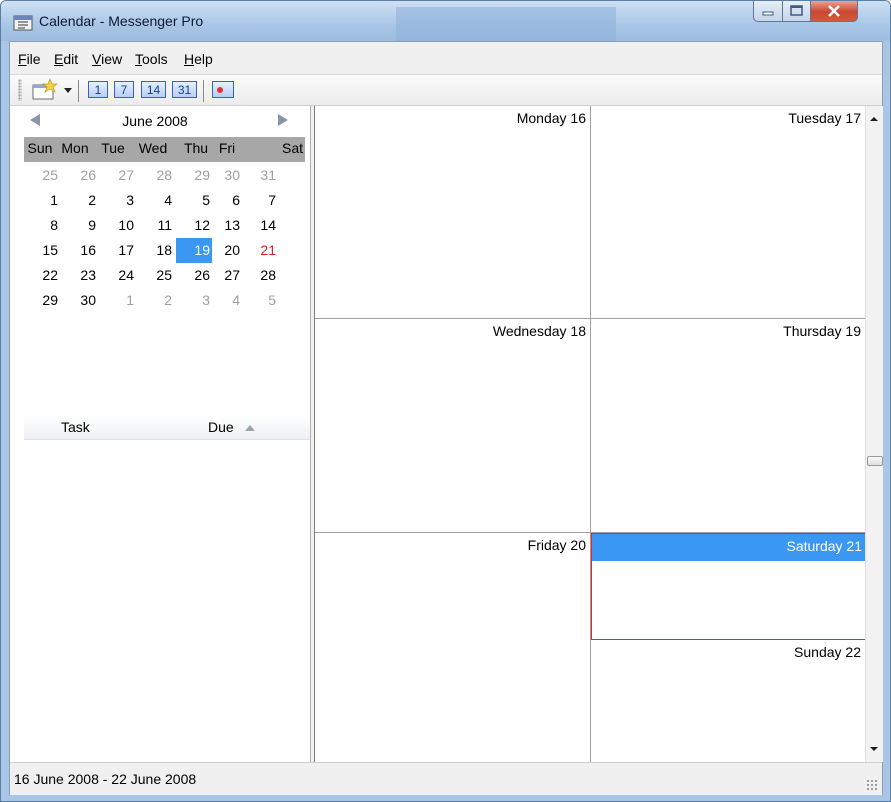  Describe the element at coordinates (728, 547) in the screenshot. I see `selected-day-header: Saturday 21` at that location.